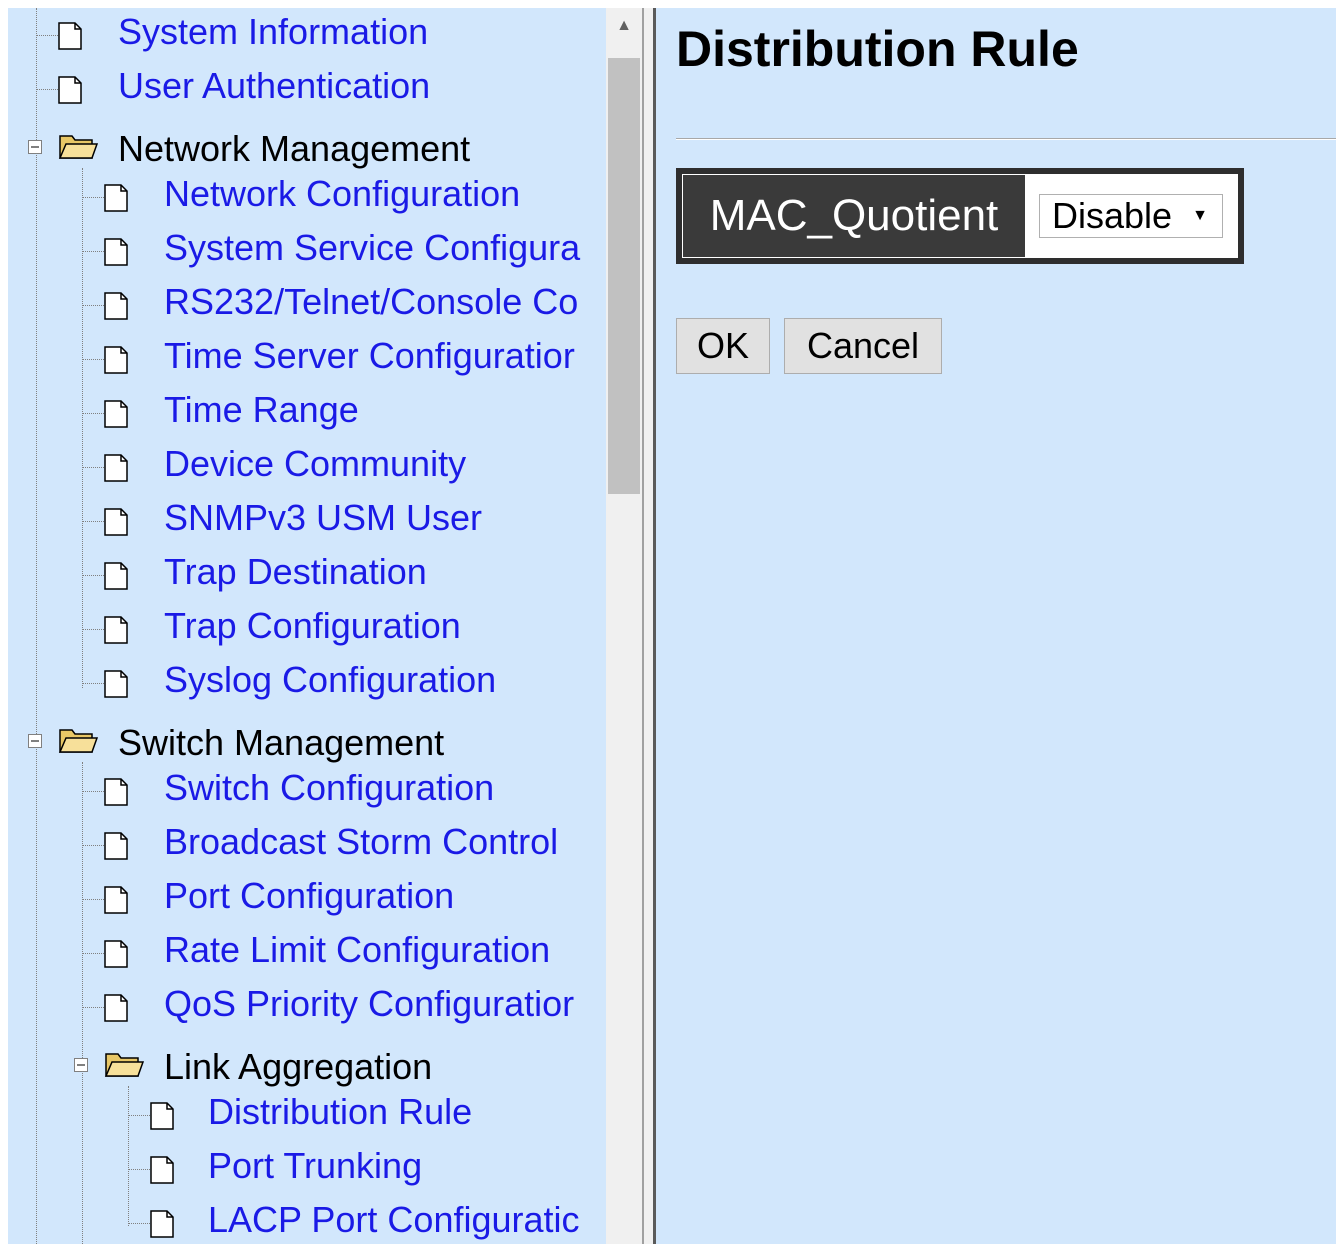 This screenshot has width=1336, height=1244. What do you see at coordinates (649, 626) in the screenshot?
I see `frame-splitter` at bounding box center [649, 626].